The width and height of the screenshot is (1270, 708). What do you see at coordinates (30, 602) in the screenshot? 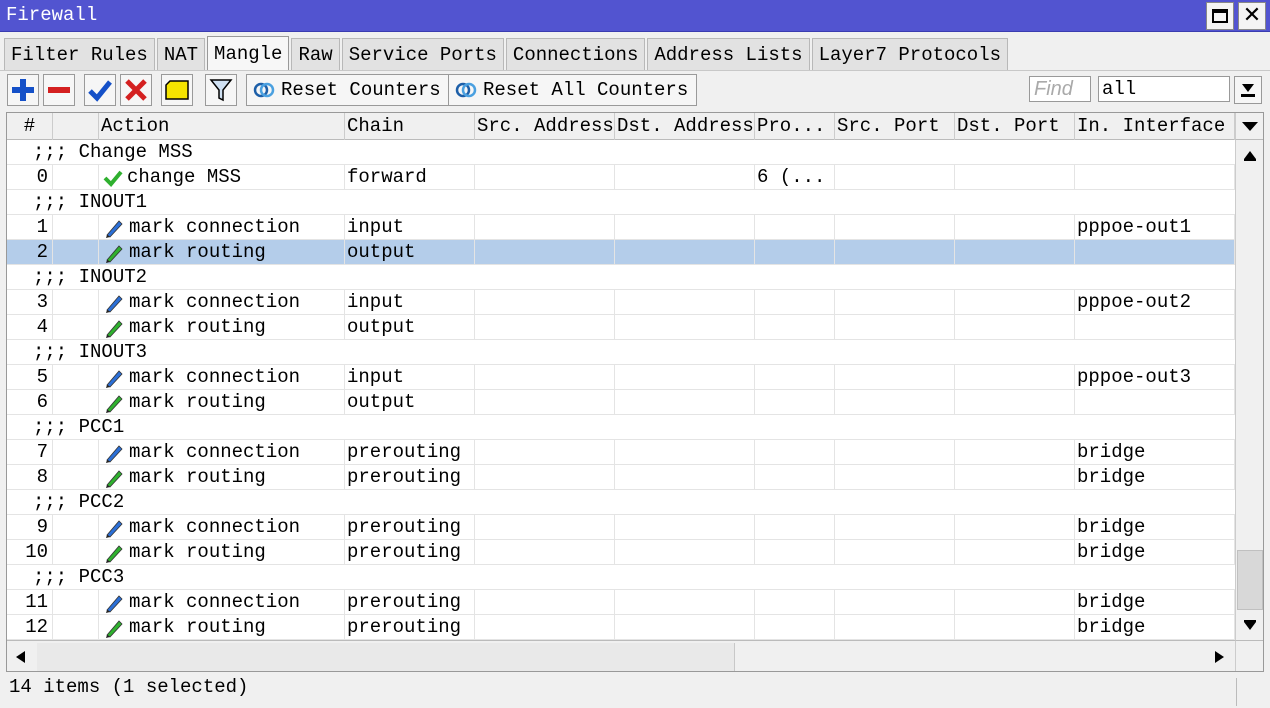
I see `rule-number: 11` at bounding box center [30, 602].